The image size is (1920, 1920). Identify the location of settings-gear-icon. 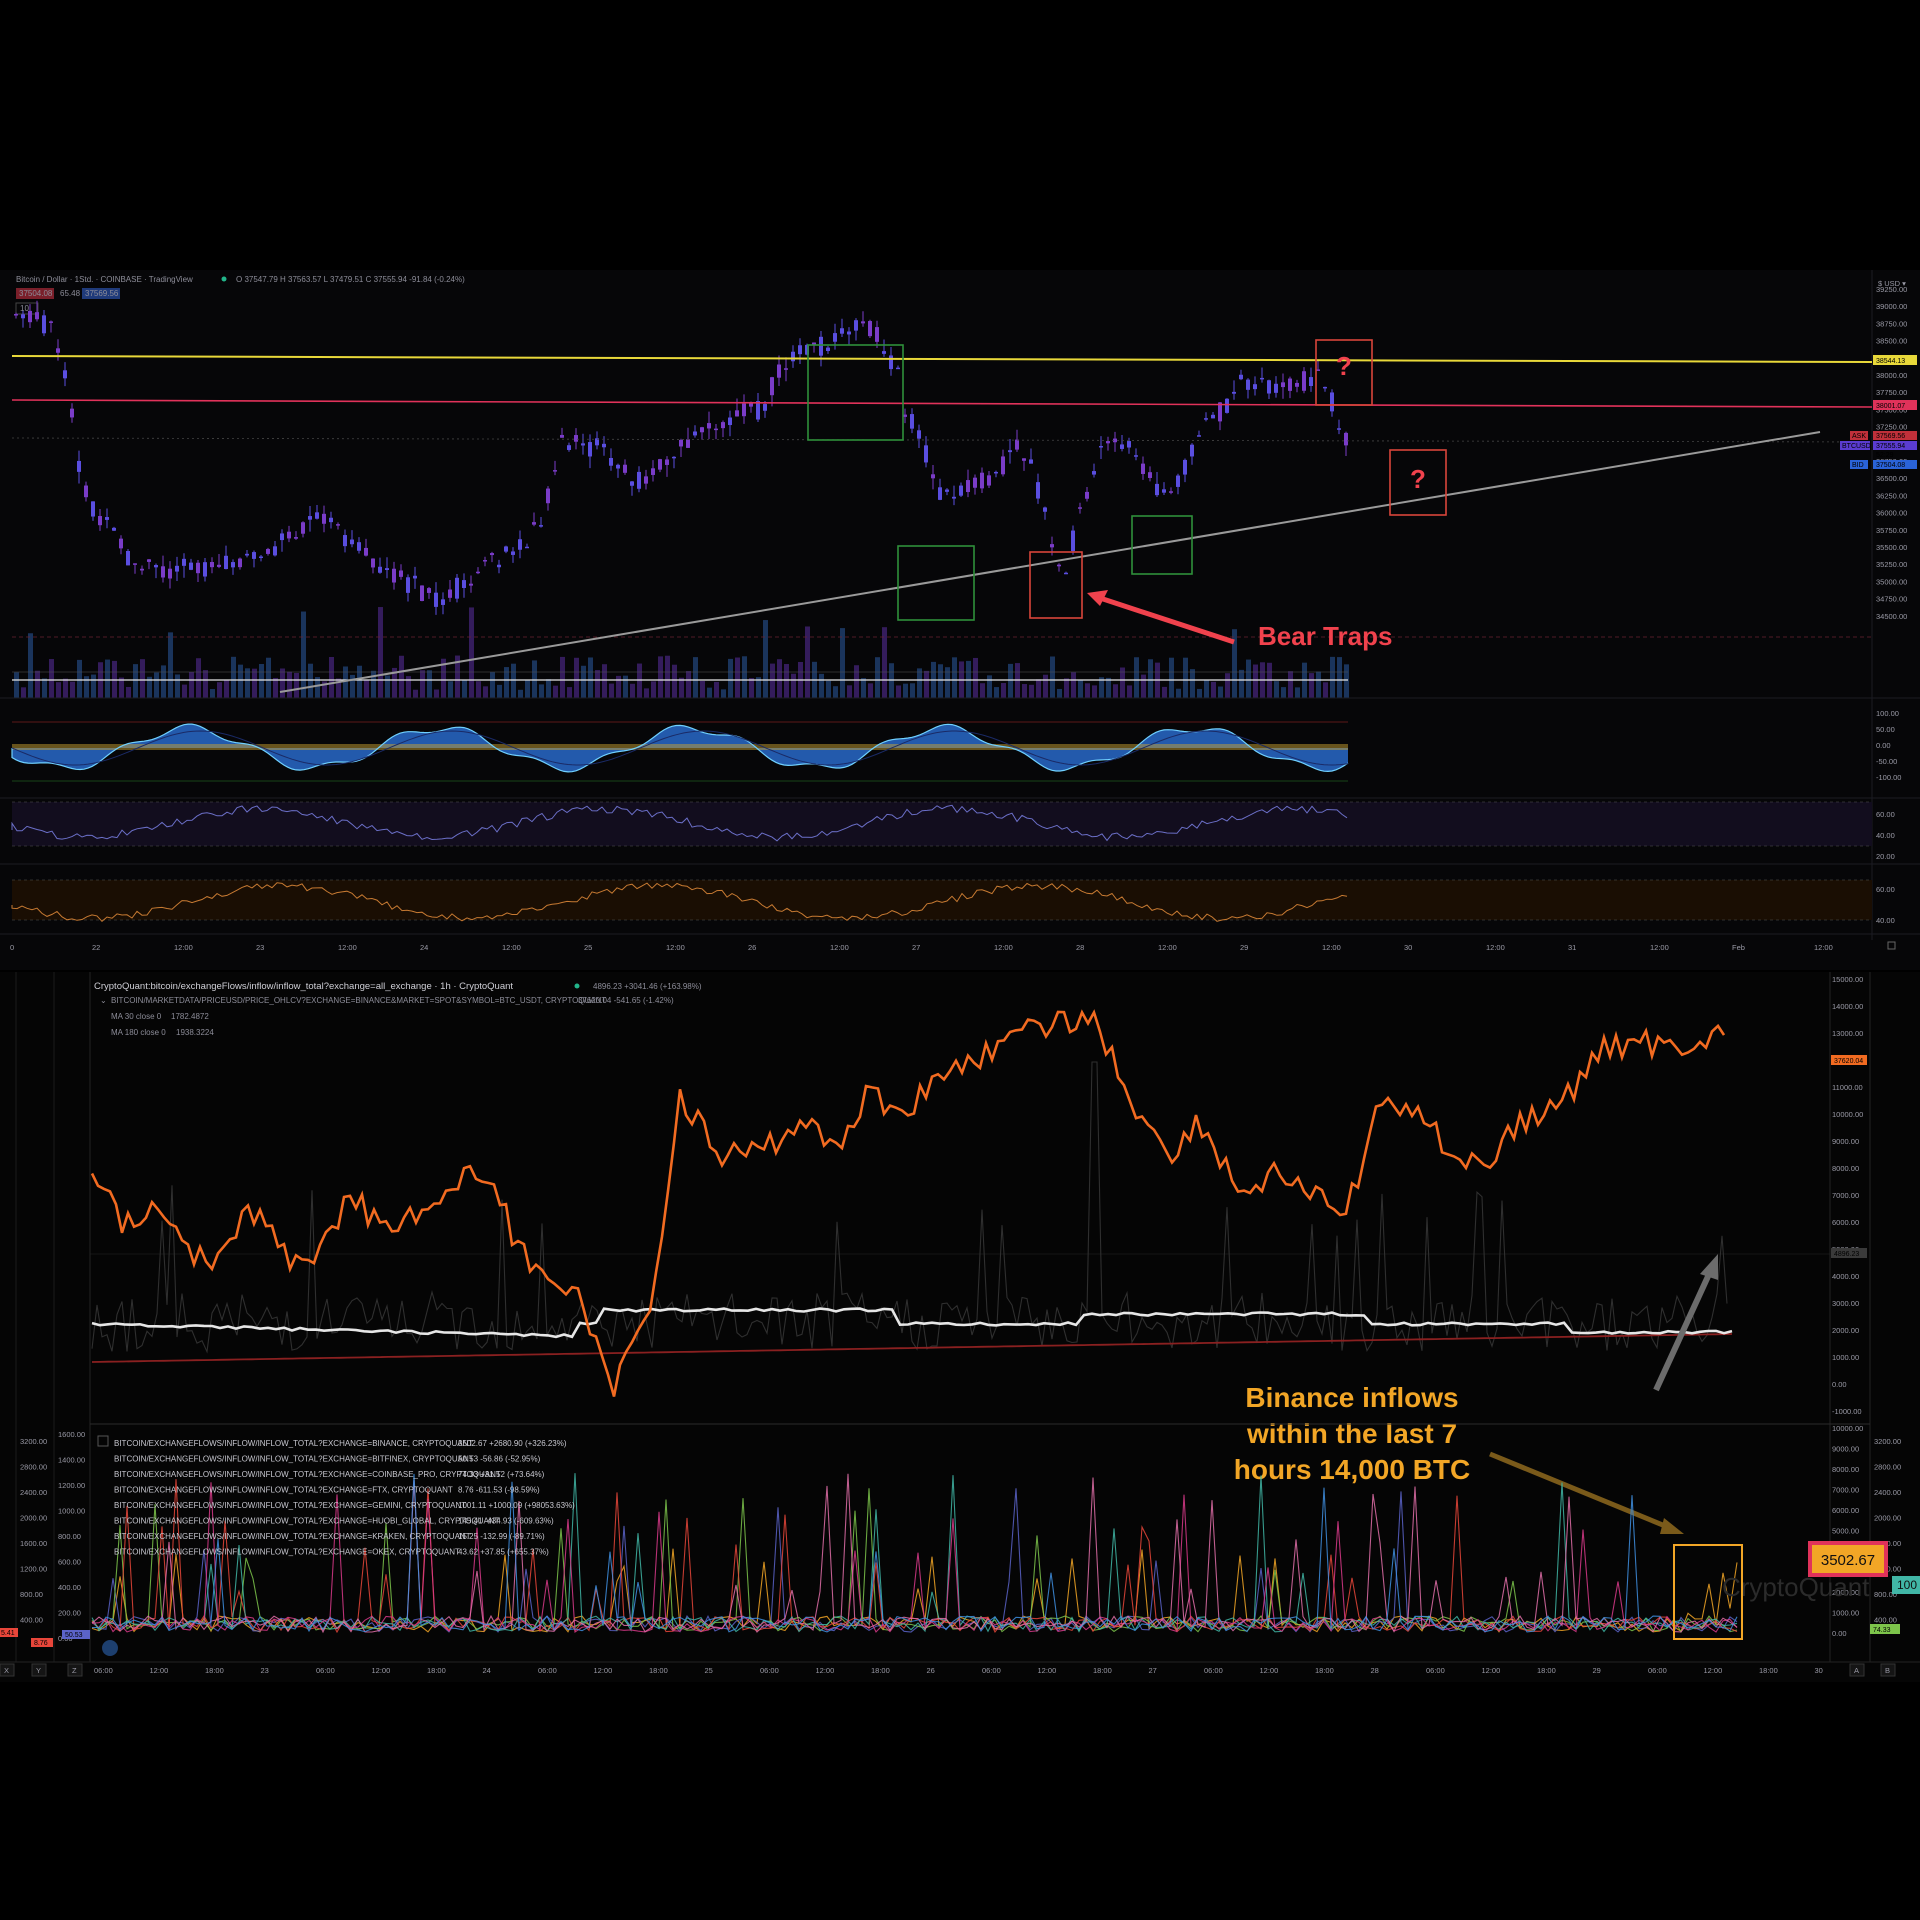
(1891, 945).